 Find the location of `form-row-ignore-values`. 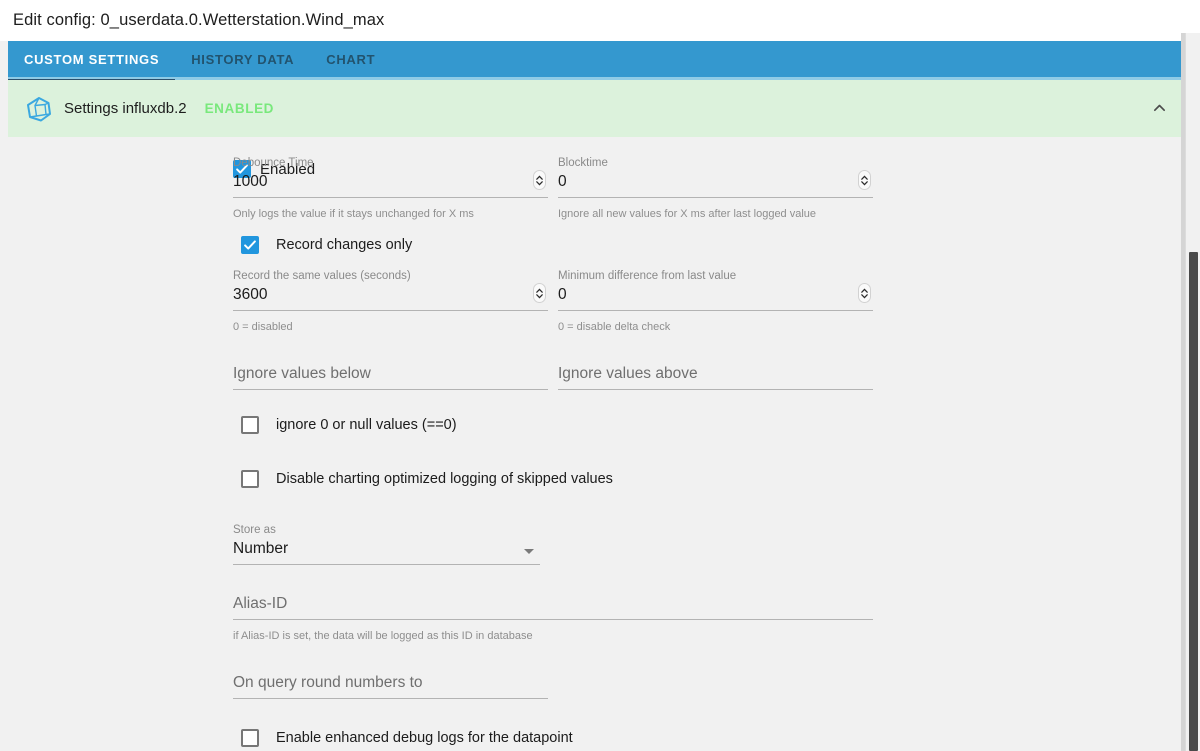

form-row-ignore-values is located at coordinates (712, 378).